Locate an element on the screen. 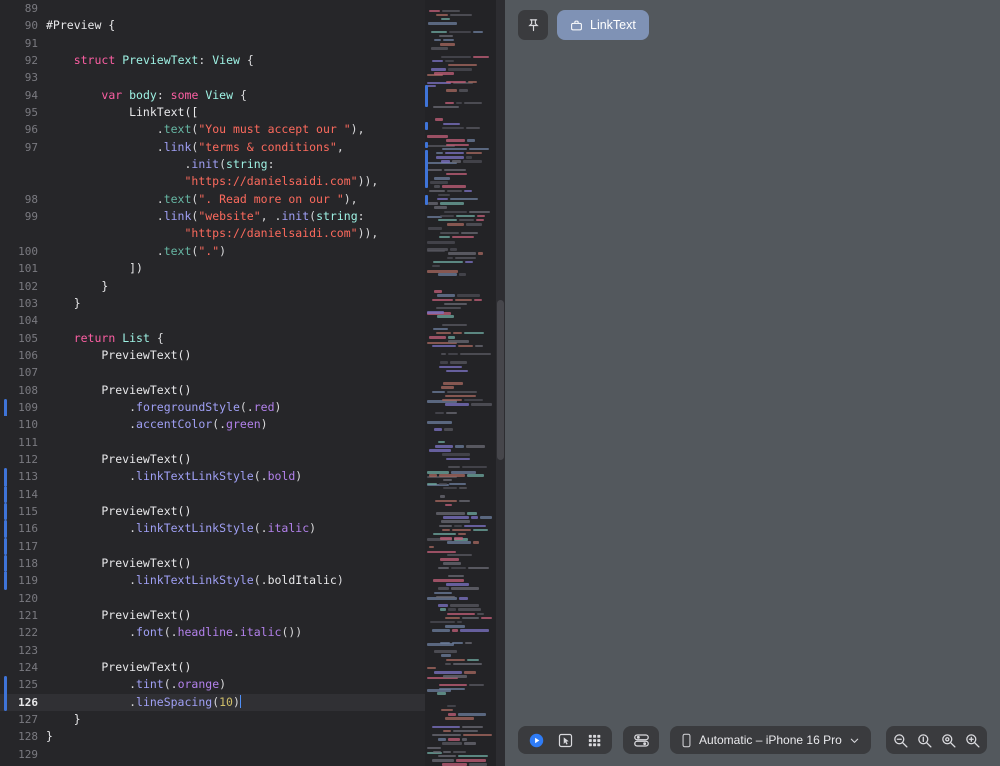  code-line: 107 is located at coordinates (212, 372).